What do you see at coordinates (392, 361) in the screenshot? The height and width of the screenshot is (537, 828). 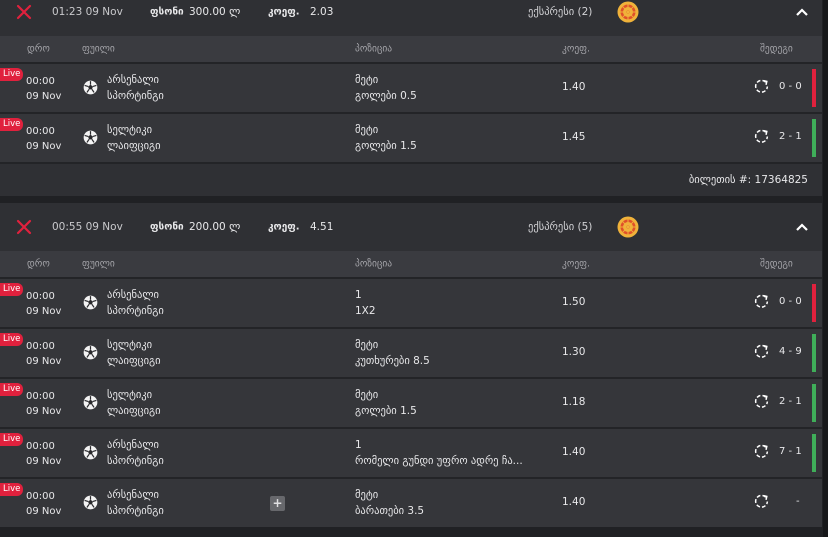 I see `position-detail: კუთხურები 8.5` at bounding box center [392, 361].